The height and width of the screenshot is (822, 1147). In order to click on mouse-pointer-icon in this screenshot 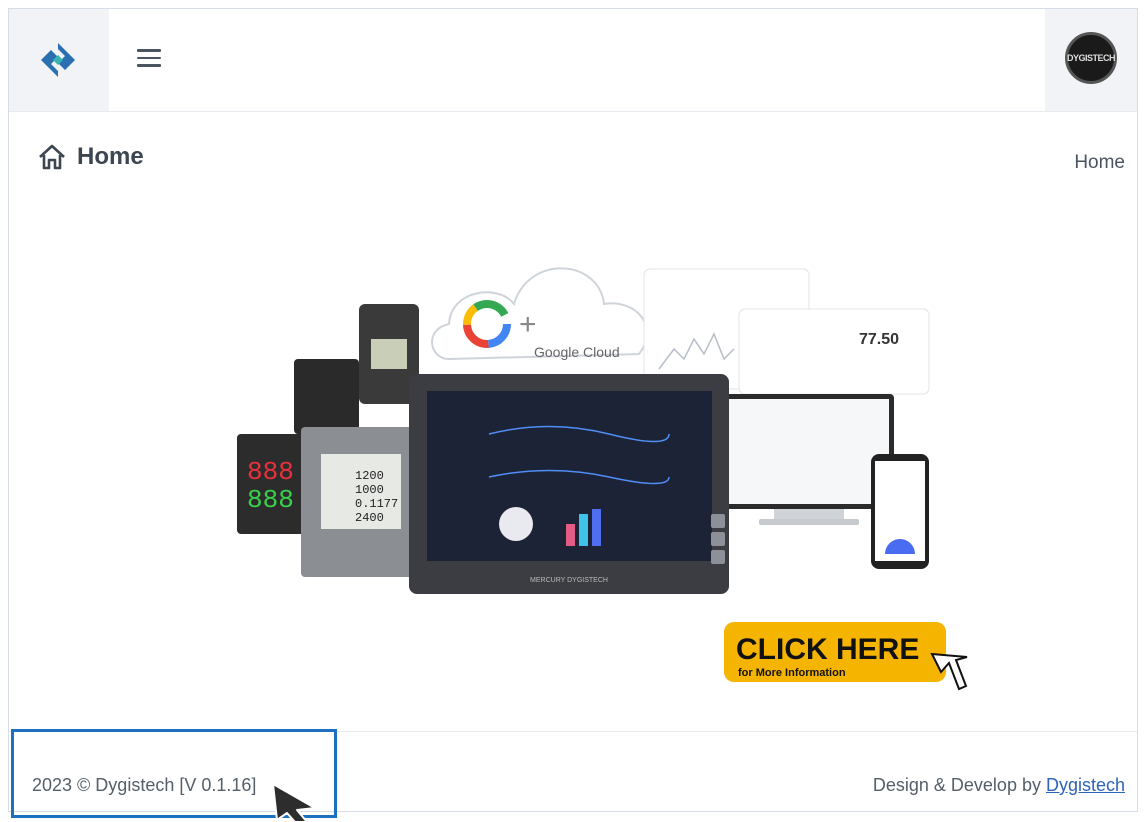, I will do `click(294, 802)`.